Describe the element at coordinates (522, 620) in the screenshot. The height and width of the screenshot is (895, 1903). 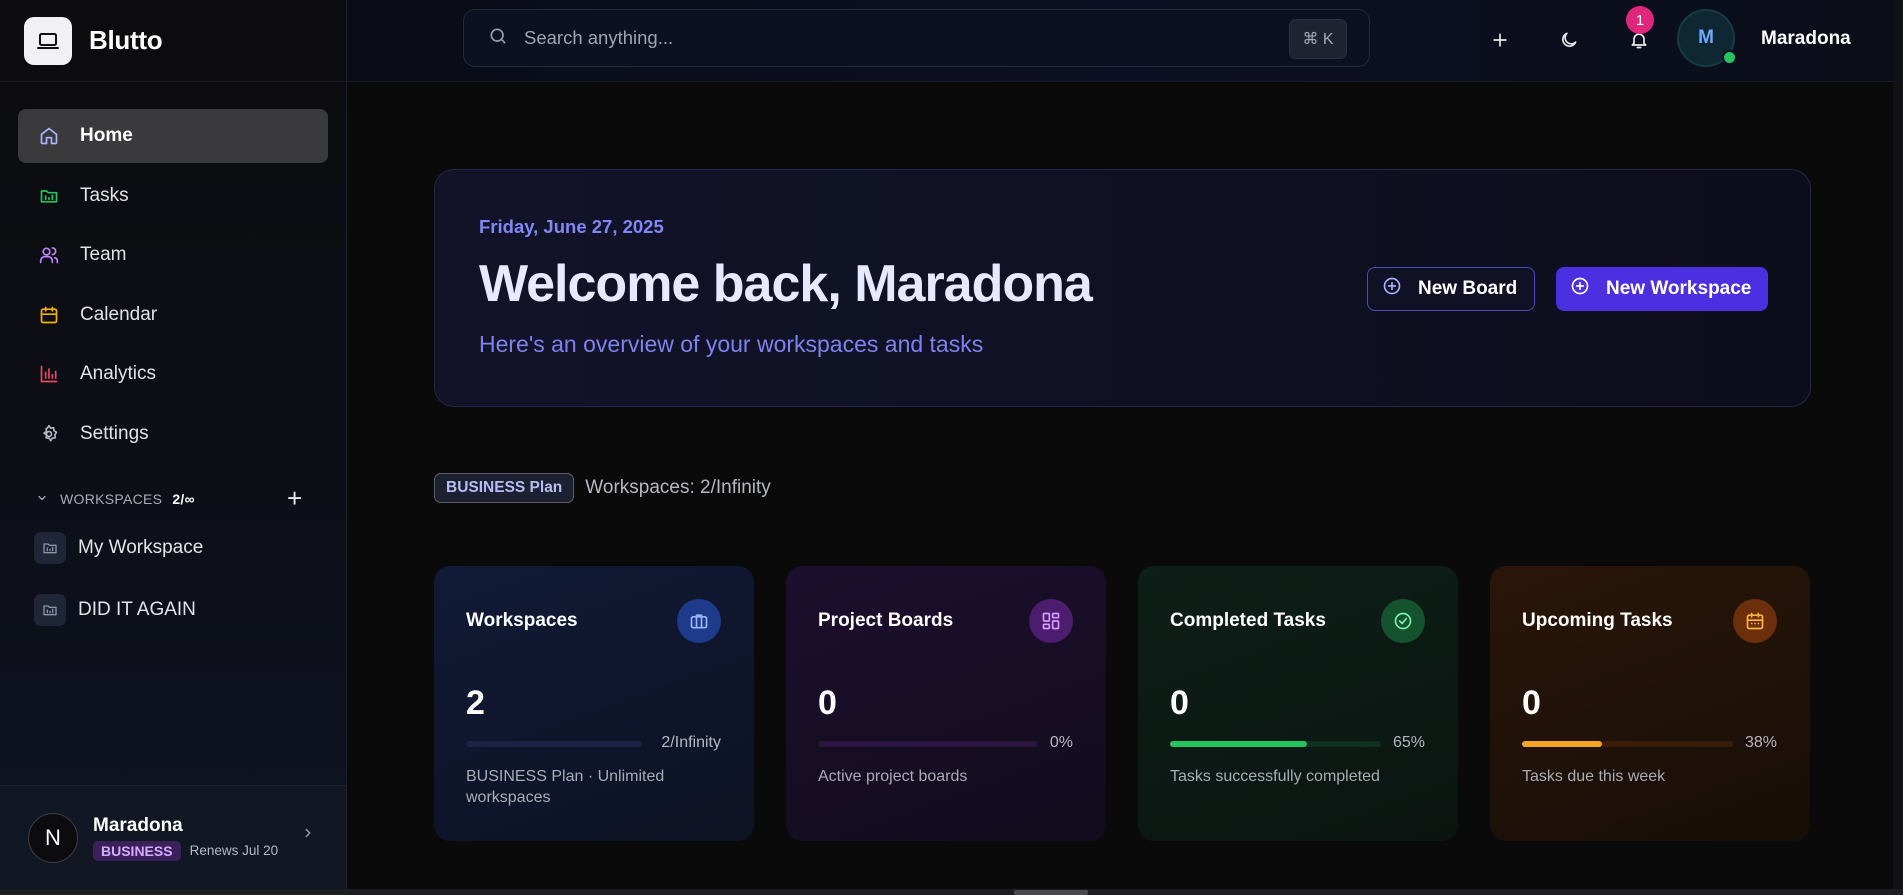
I see `card-title: Workspaces` at that location.